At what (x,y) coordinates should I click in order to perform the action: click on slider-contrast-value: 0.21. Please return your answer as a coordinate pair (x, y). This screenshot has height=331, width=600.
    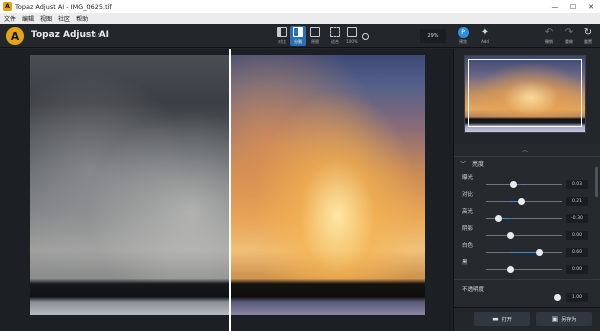
    Looking at the image, I should click on (577, 201).